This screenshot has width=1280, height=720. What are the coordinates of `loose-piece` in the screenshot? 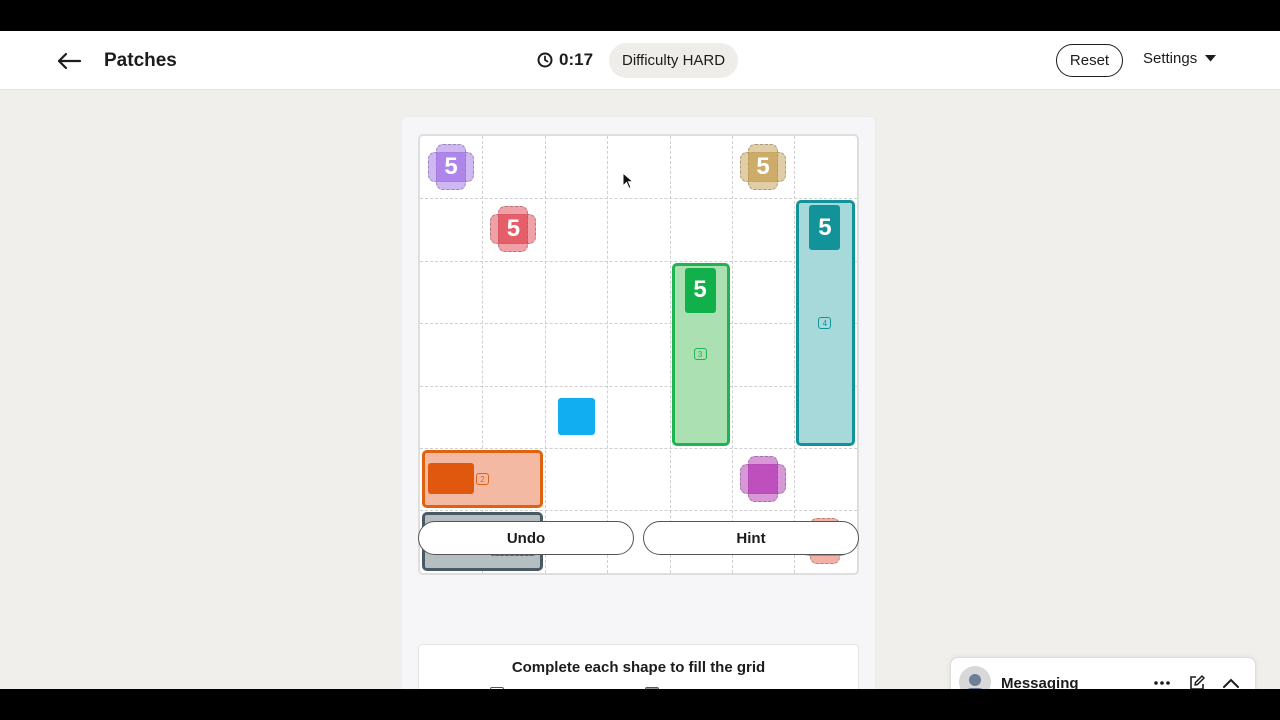 It's located at (576, 416).